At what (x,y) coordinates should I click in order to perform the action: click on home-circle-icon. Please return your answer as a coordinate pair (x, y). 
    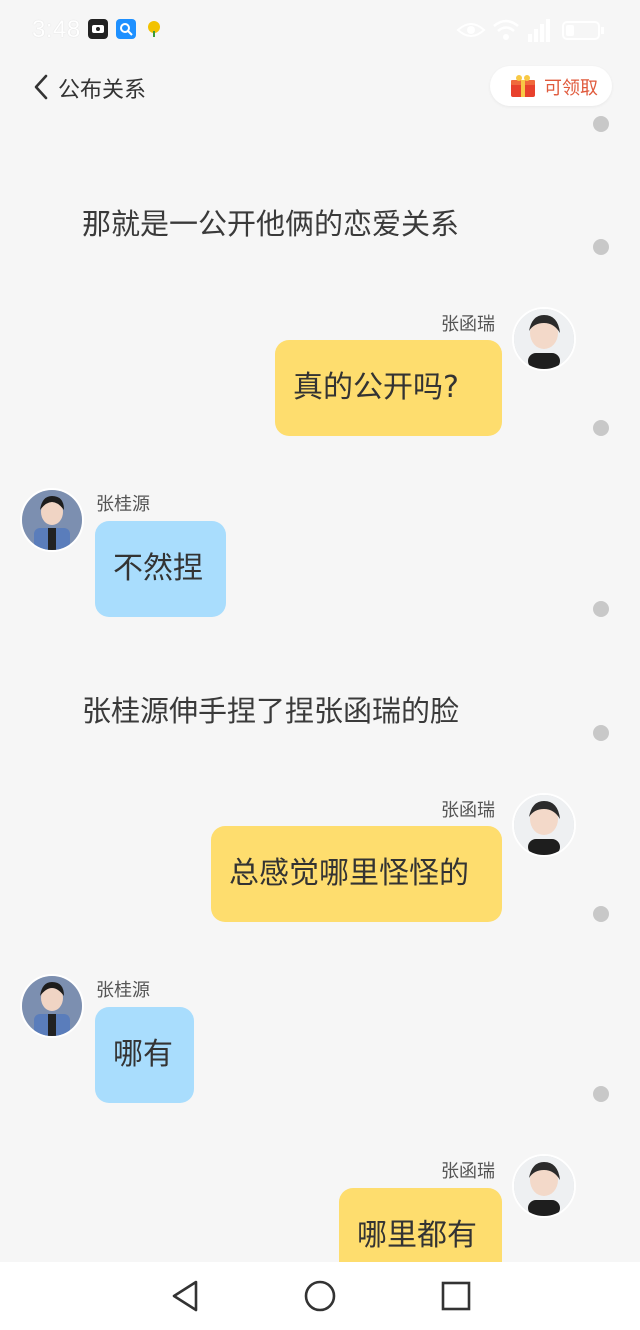
    Looking at the image, I should click on (320, 1296).